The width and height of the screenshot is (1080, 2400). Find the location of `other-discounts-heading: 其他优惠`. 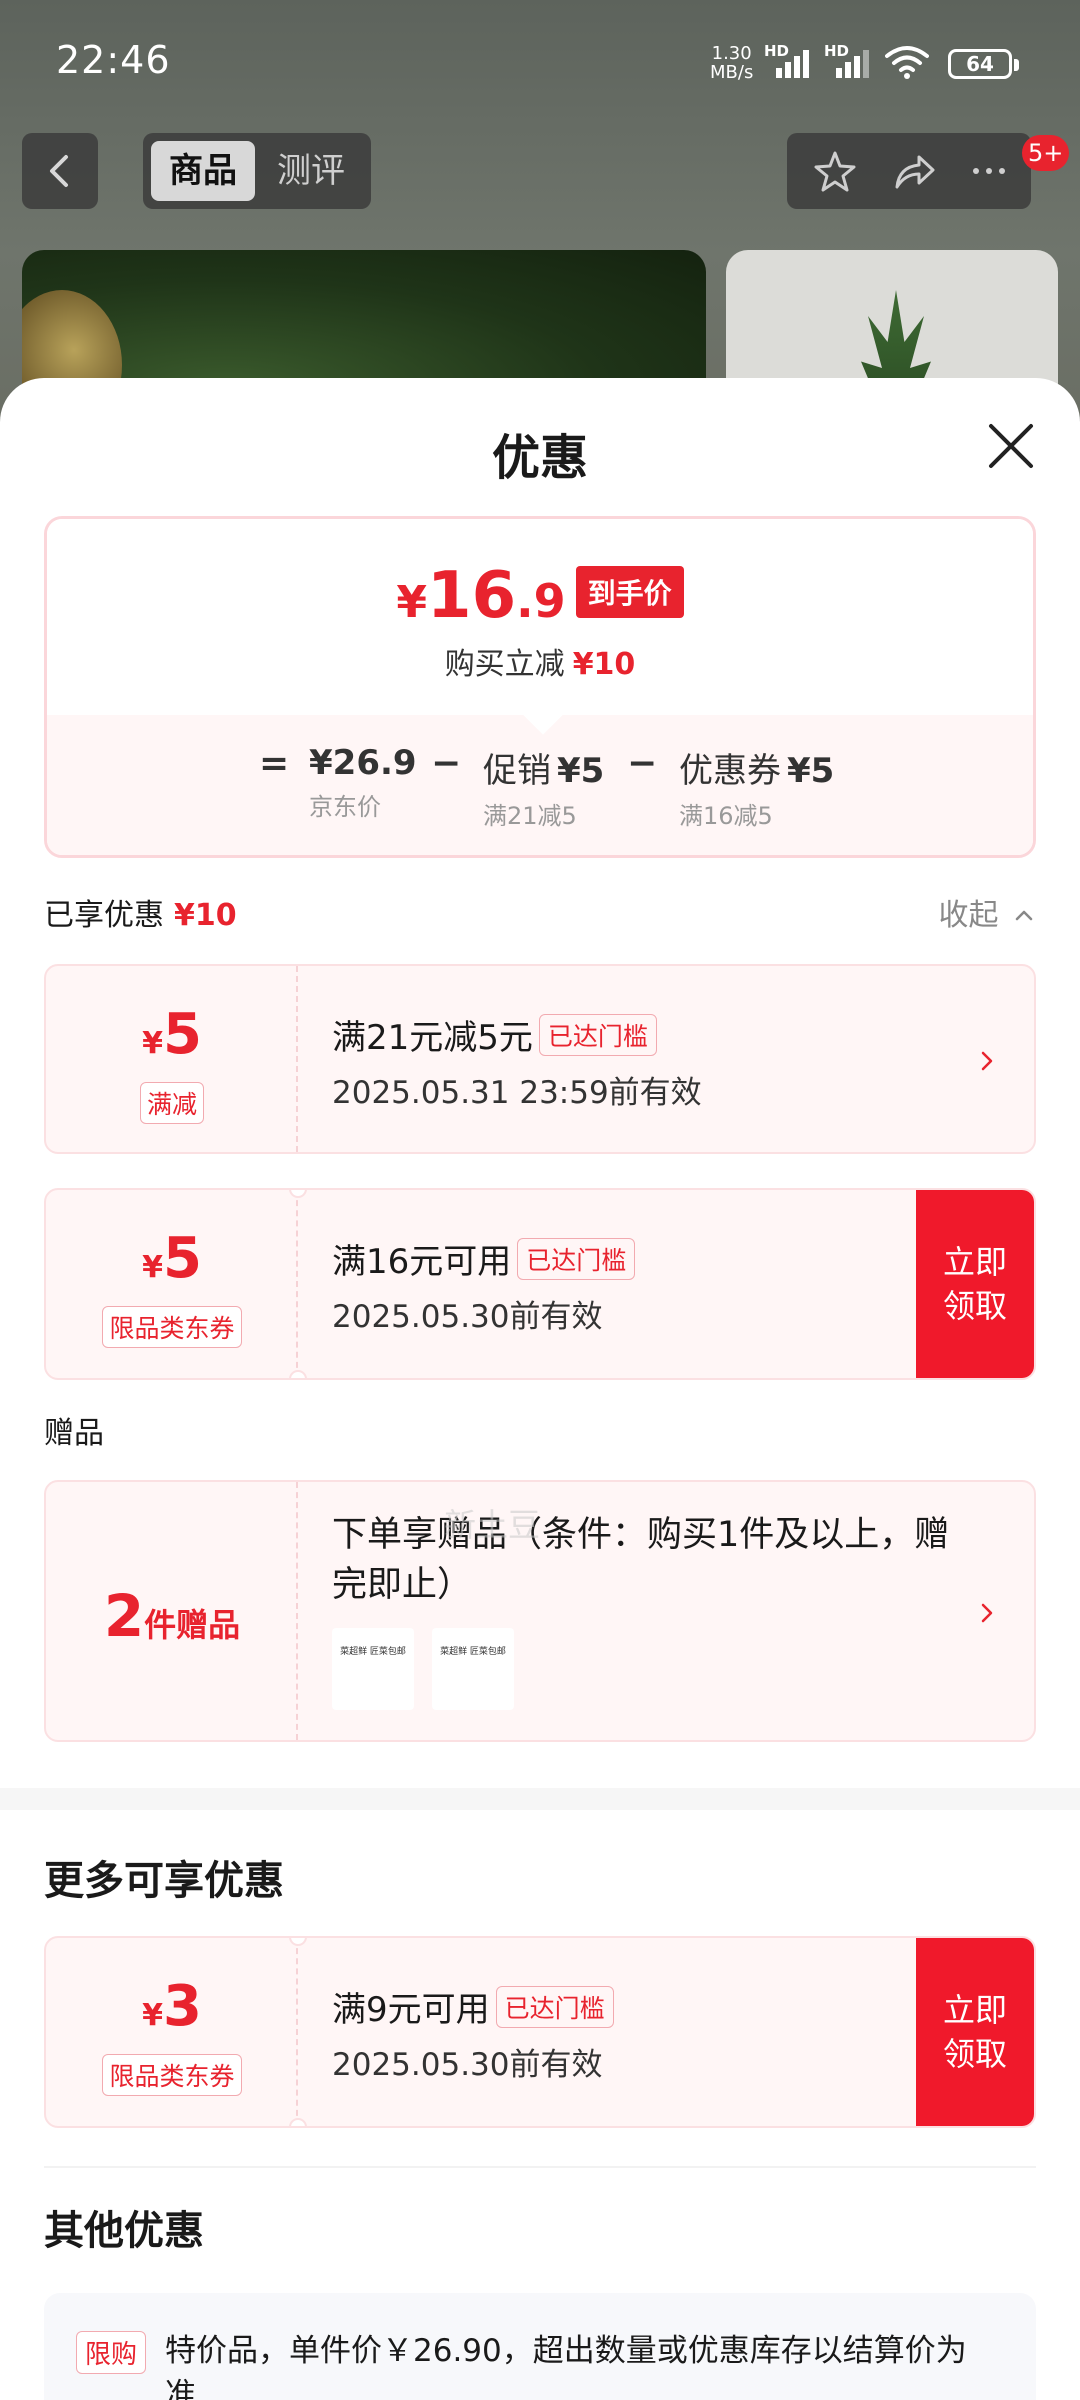

other-discounts-heading: 其他优惠 is located at coordinates (124, 2231).